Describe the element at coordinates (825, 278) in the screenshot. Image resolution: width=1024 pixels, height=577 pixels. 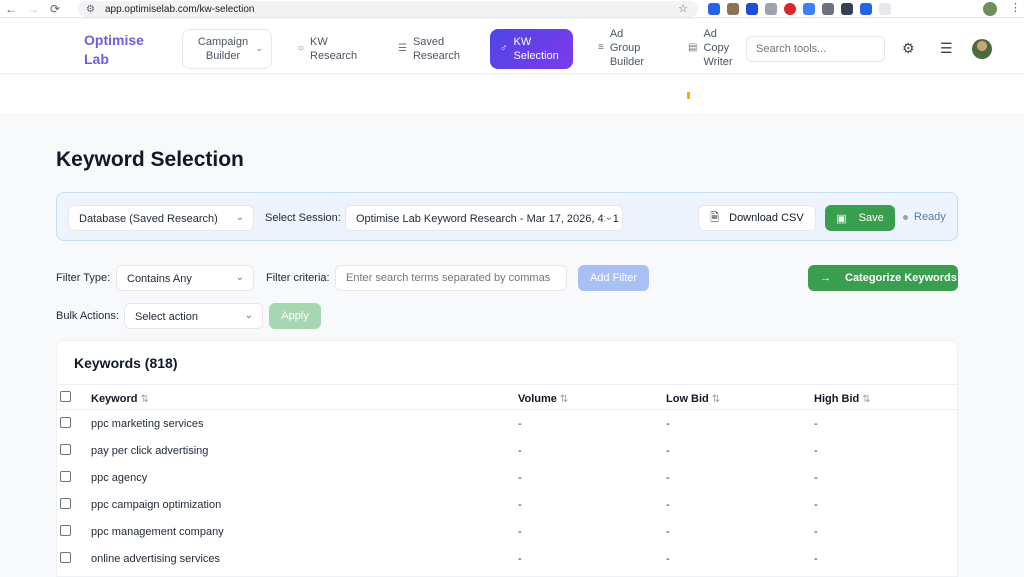
I see `arrow-right-icon: →` at that location.